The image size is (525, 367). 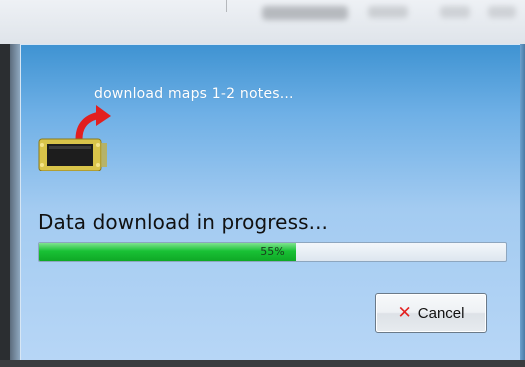 What do you see at coordinates (262, 22) in the screenshot?
I see `background-window` at bounding box center [262, 22].